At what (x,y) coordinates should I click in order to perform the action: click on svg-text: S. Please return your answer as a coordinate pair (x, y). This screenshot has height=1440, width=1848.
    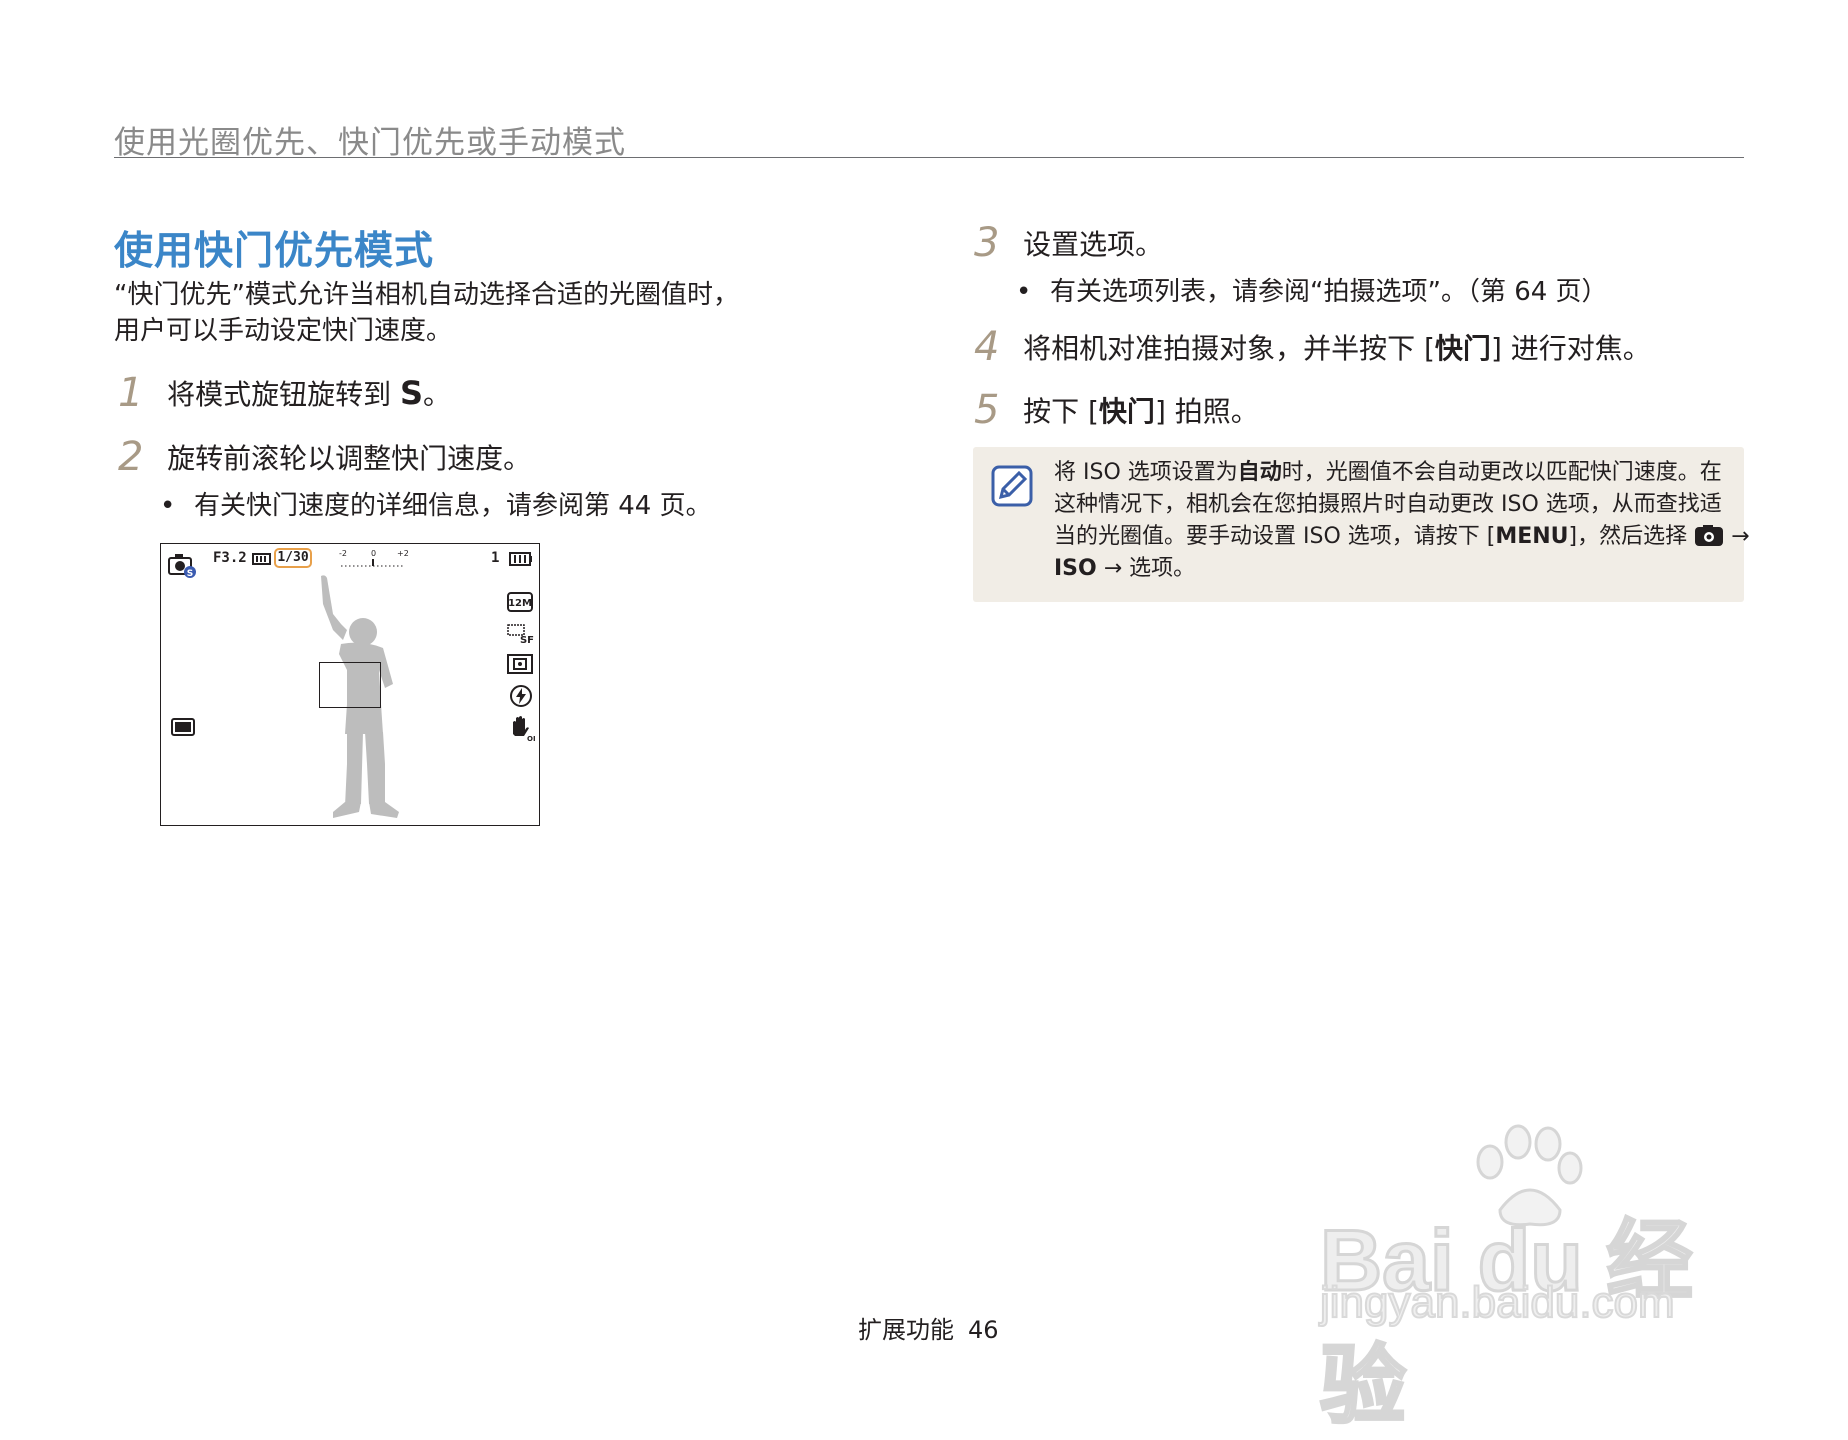
    Looking at the image, I should click on (190, 573).